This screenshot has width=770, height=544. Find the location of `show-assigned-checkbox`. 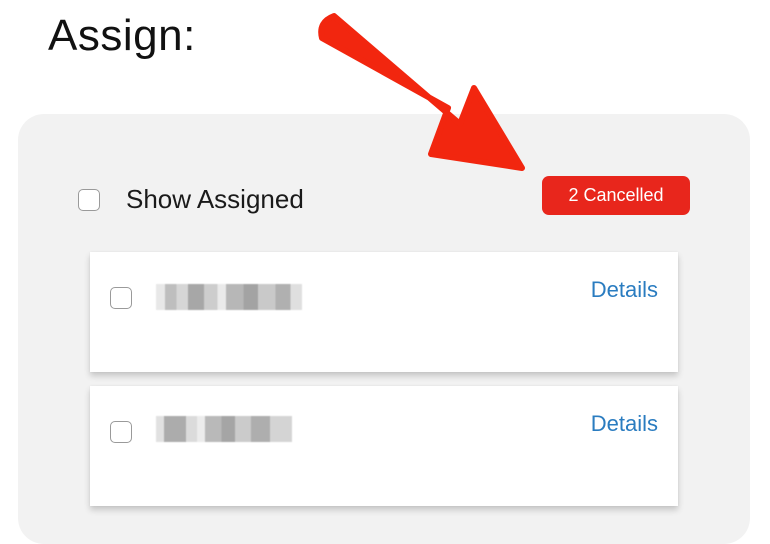

show-assigned-checkbox is located at coordinates (89, 200).